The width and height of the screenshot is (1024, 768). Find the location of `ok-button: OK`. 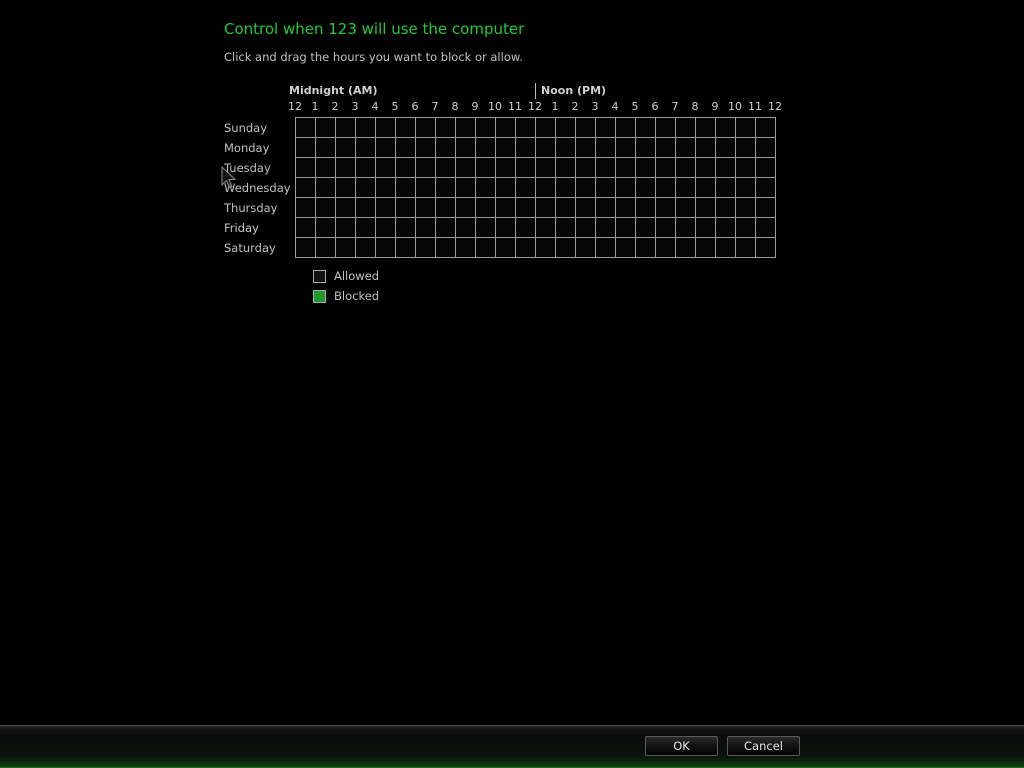

ok-button: OK is located at coordinates (681, 746).